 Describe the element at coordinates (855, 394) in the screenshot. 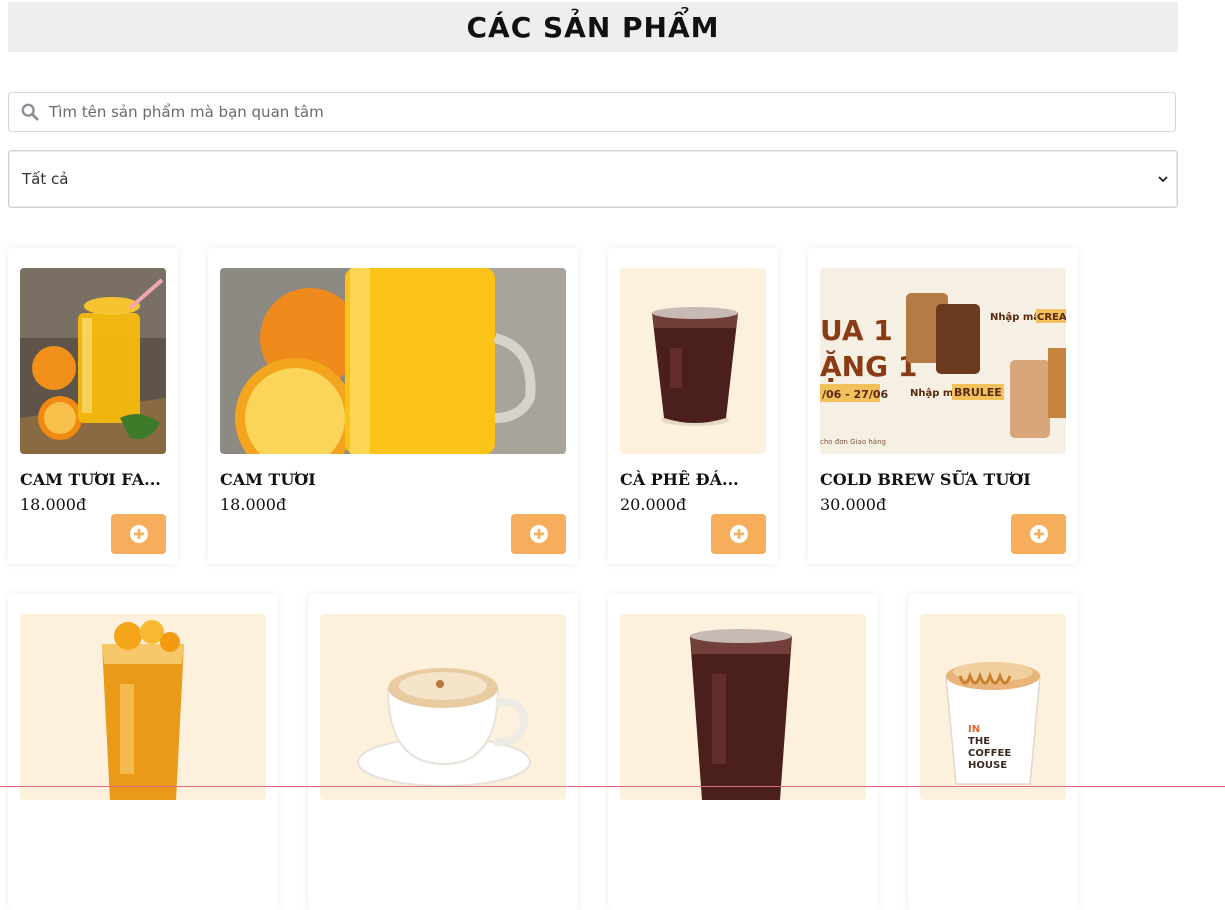

I see `svg-text: /06 - 27/06` at that location.